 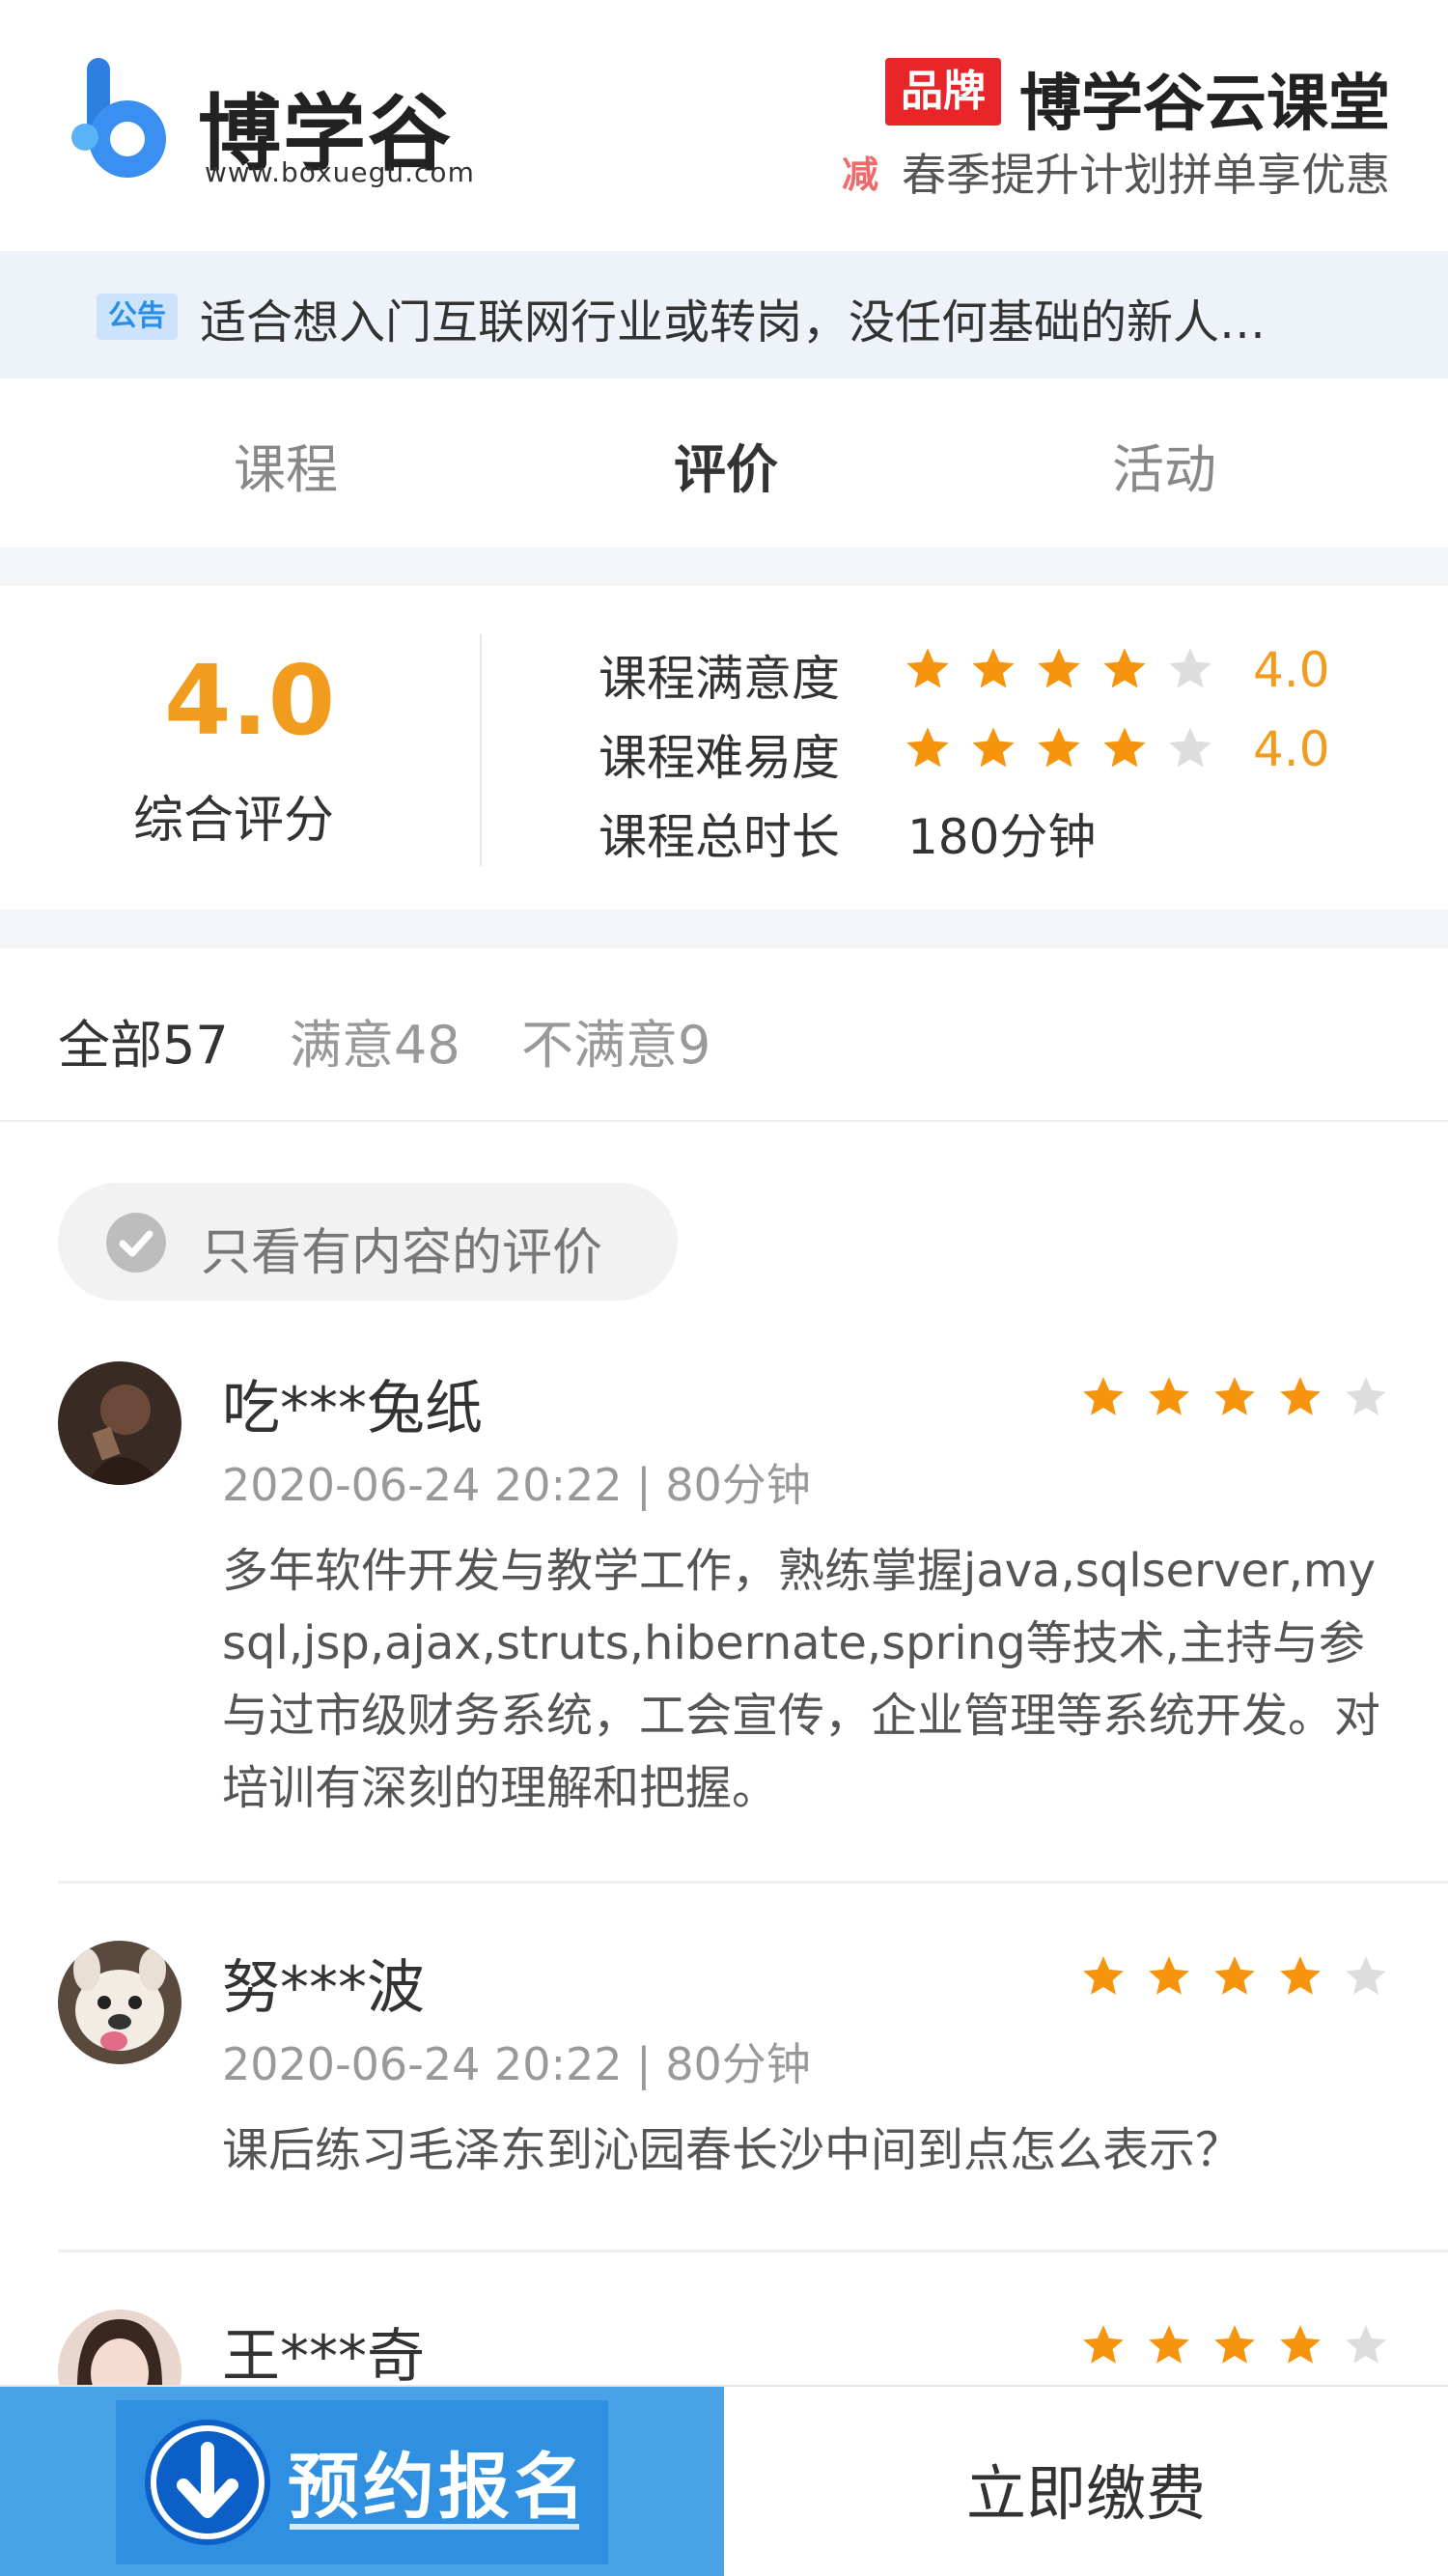 What do you see at coordinates (136, 1243) in the screenshot?
I see `check-circle-icon` at bounding box center [136, 1243].